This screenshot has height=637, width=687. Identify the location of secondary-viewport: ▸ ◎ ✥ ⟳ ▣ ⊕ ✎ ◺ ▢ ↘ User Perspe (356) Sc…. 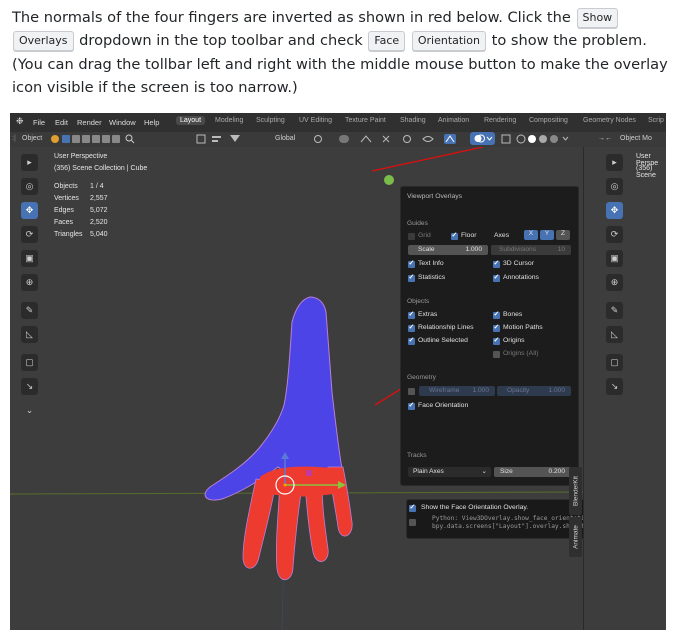
(624, 388).